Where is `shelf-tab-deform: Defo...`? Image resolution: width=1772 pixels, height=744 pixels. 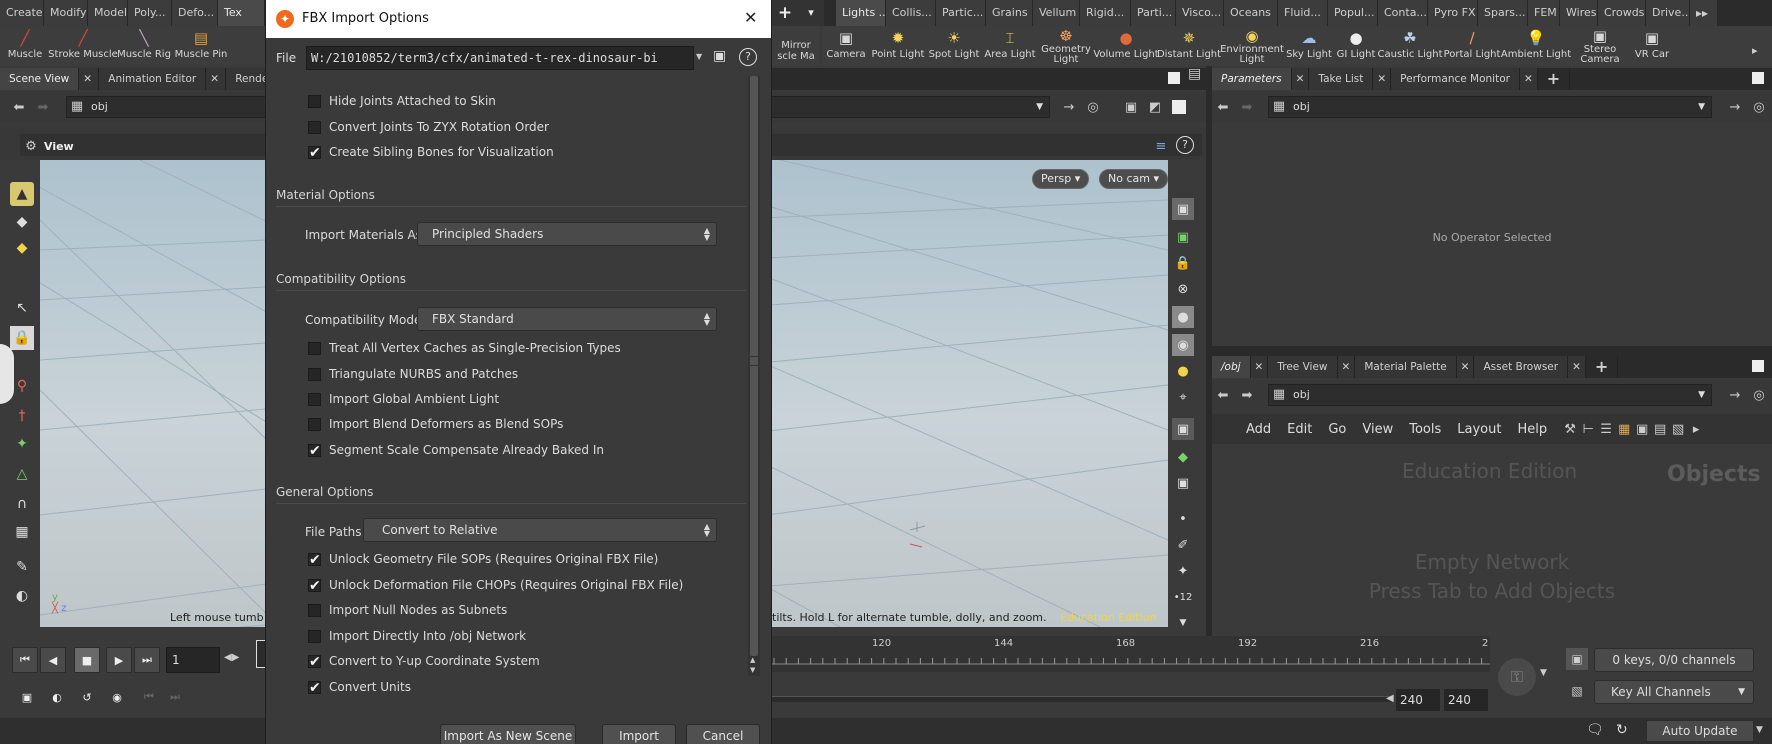 shelf-tab-deform: Defo... is located at coordinates (195, 13).